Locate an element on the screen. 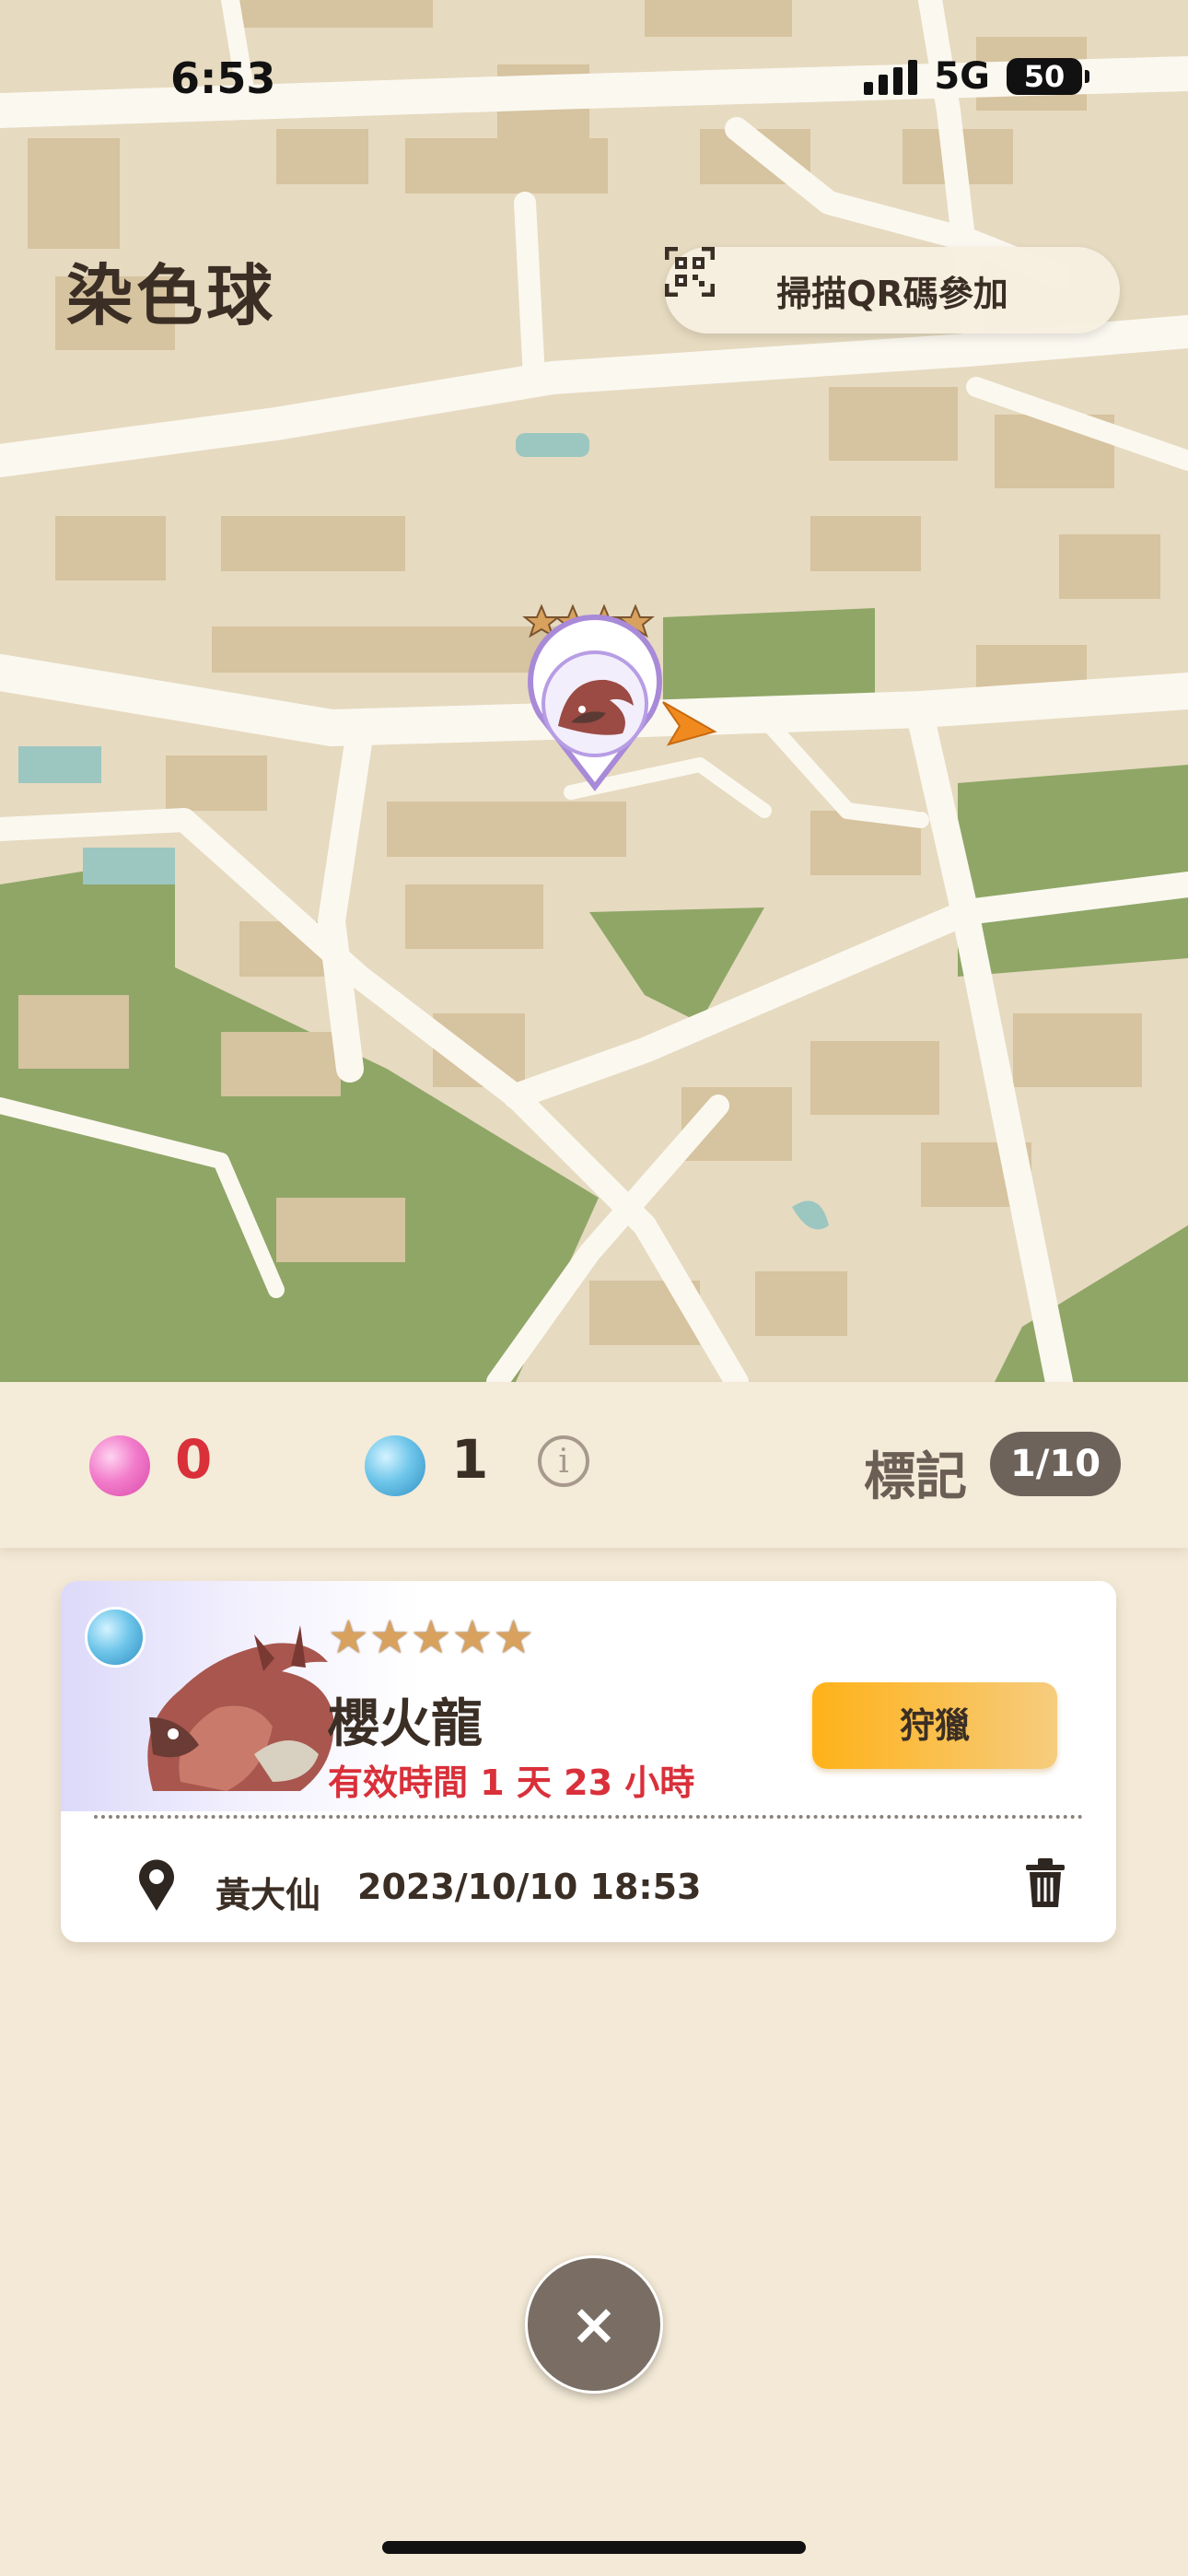 Image resolution: width=1188 pixels, height=2576 pixels. hunt-button: 狩獵 is located at coordinates (934, 1725).